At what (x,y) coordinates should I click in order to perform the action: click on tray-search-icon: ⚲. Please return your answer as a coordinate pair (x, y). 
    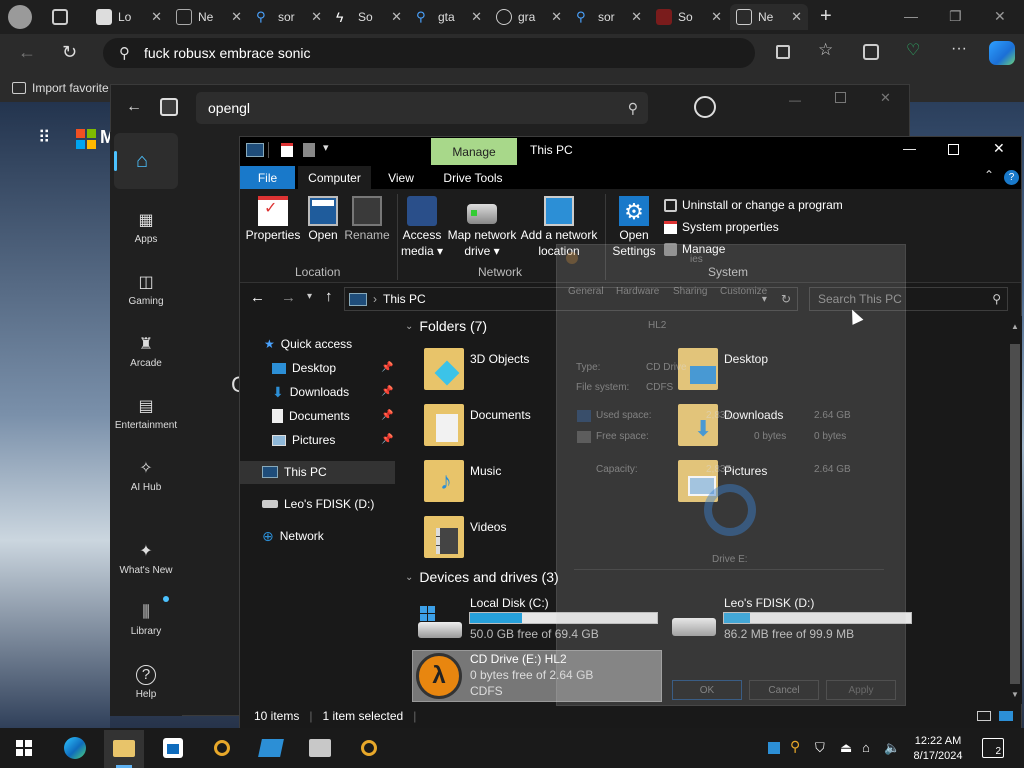
    Looking at the image, I should click on (795, 746).